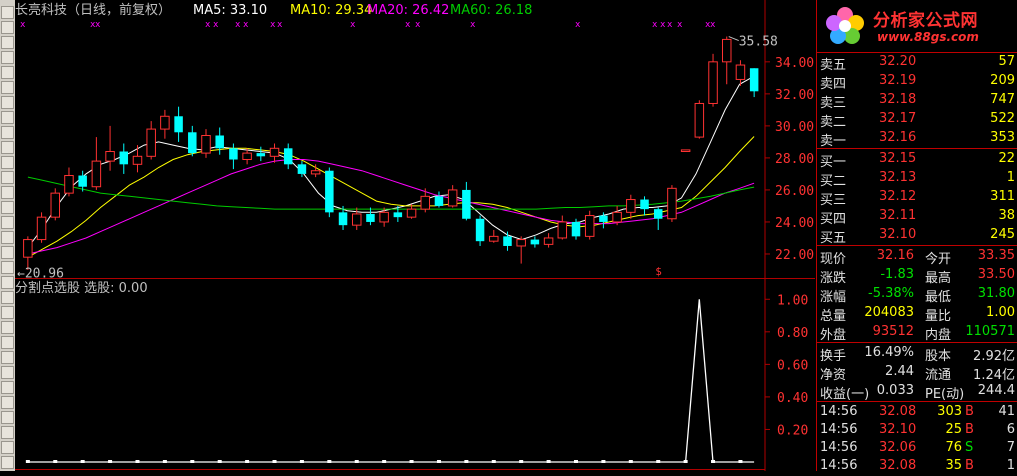 The image size is (1017, 476). I want to click on stat-value: 204083, so click(889, 312).